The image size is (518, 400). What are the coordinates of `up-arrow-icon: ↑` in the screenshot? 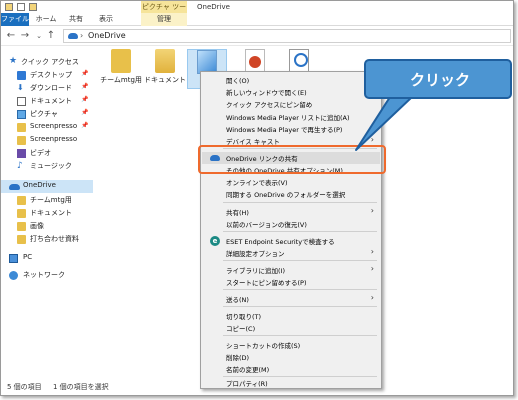 It's located at (51, 36).